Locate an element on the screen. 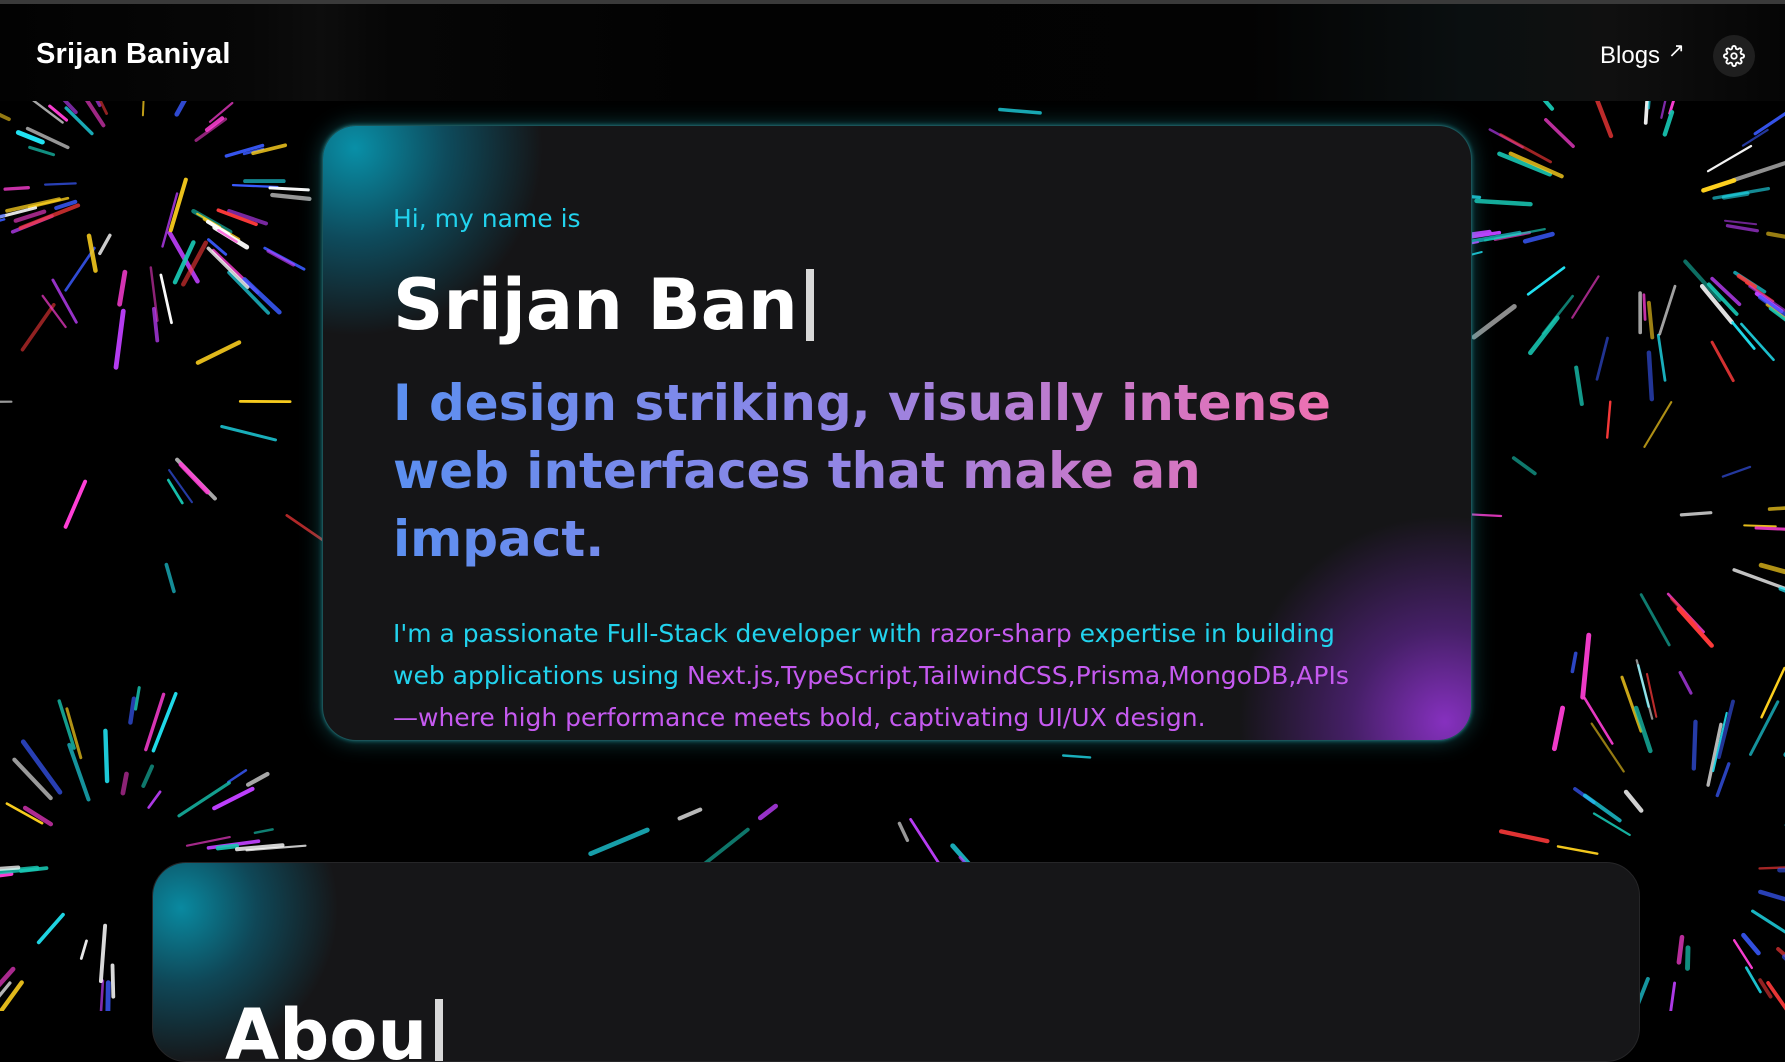 The height and width of the screenshot is (1062, 1785). gear-icon is located at coordinates (1734, 56).